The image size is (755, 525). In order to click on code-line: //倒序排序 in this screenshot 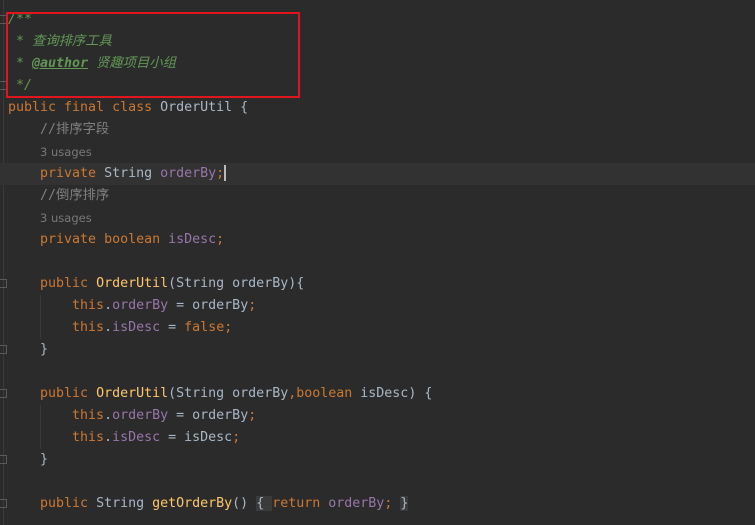, I will do `click(377, 196)`.